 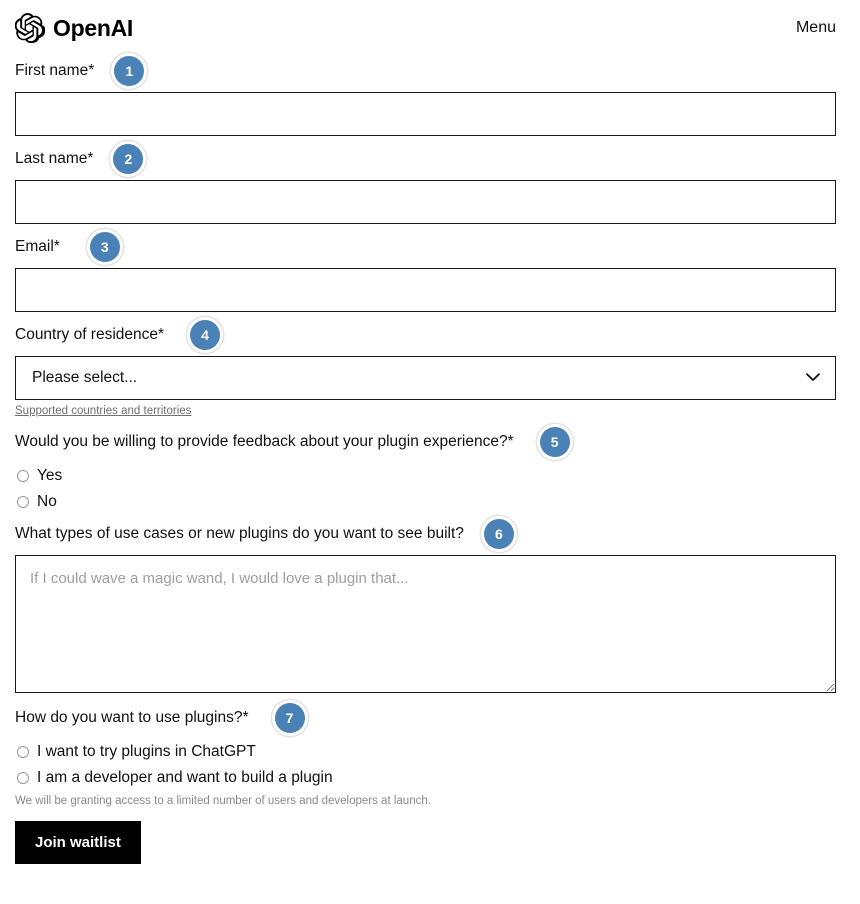 What do you see at coordinates (430, 71) in the screenshot?
I see `label-row-first-name: First name* 1` at bounding box center [430, 71].